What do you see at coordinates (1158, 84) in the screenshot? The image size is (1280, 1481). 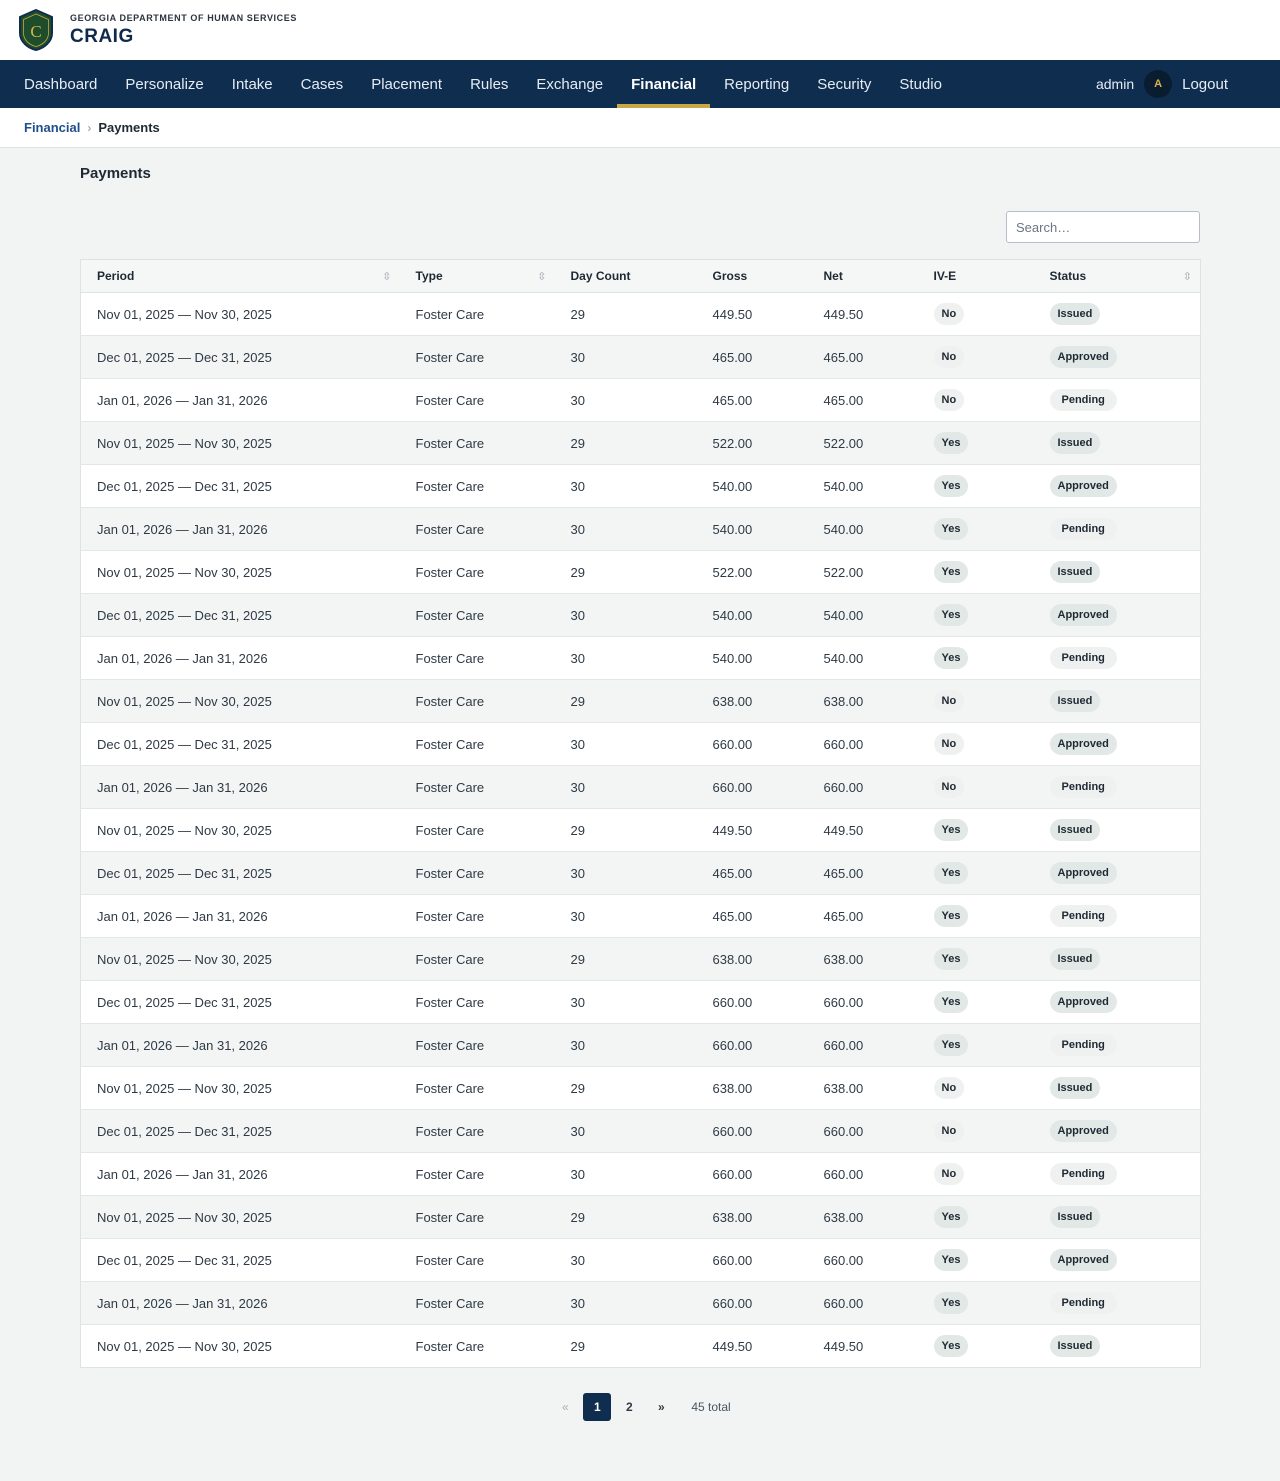 I see `avatar: A` at bounding box center [1158, 84].